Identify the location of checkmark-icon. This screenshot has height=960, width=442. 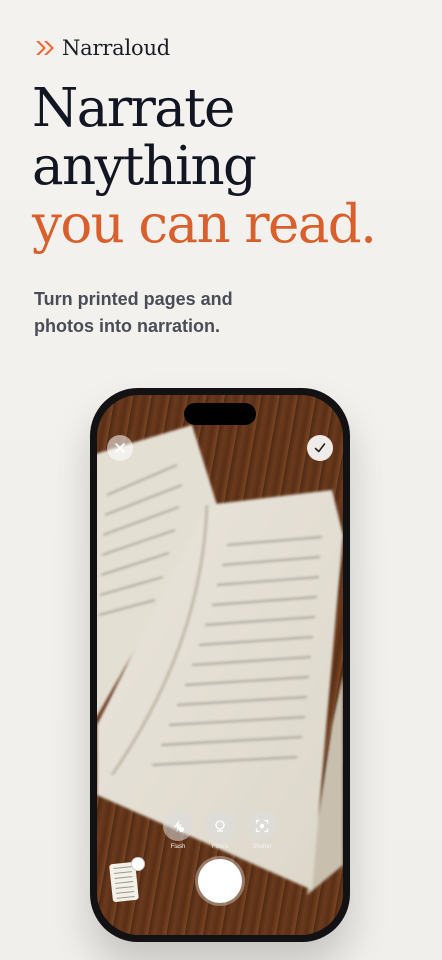
(320, 448).